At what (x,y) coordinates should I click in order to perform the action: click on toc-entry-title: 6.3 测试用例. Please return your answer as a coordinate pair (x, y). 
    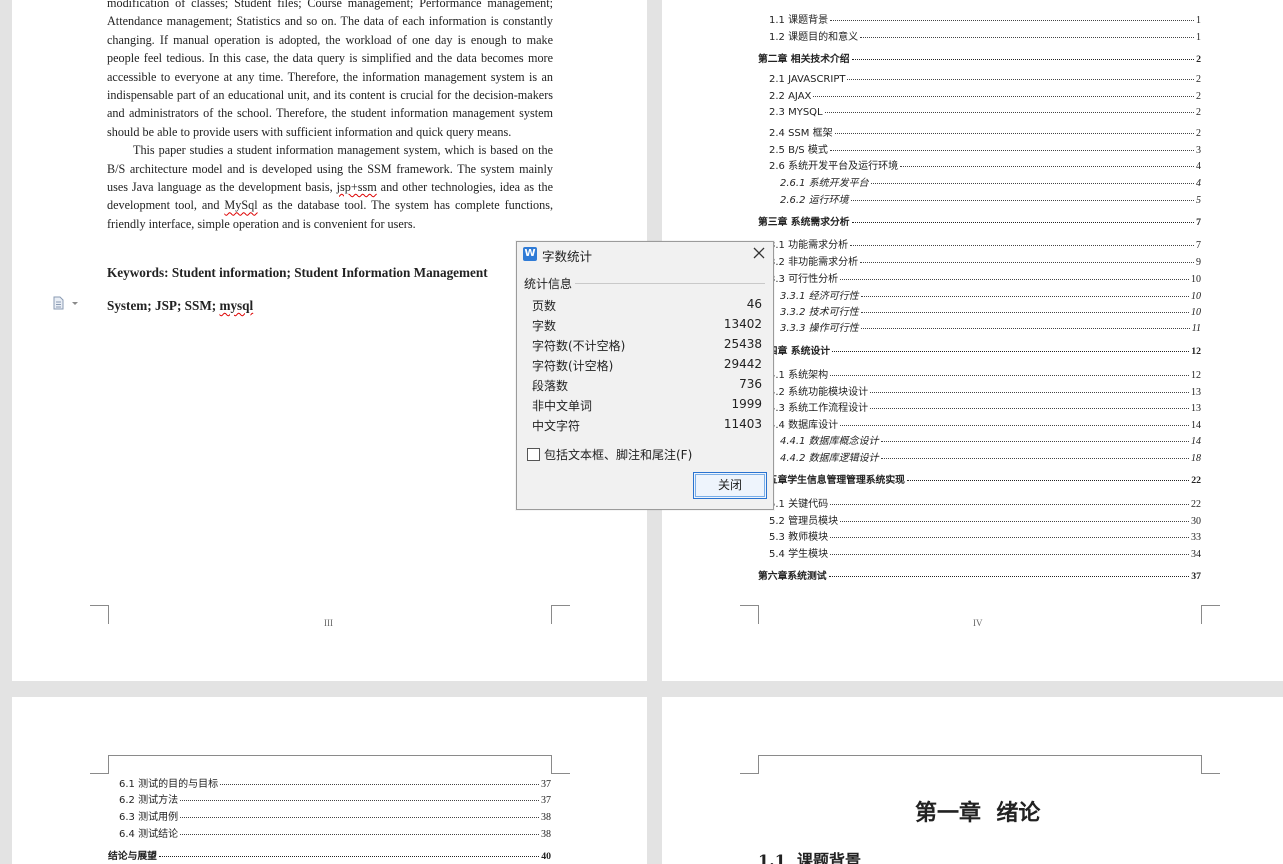
    Looking at the image, I should click on (149, 817).